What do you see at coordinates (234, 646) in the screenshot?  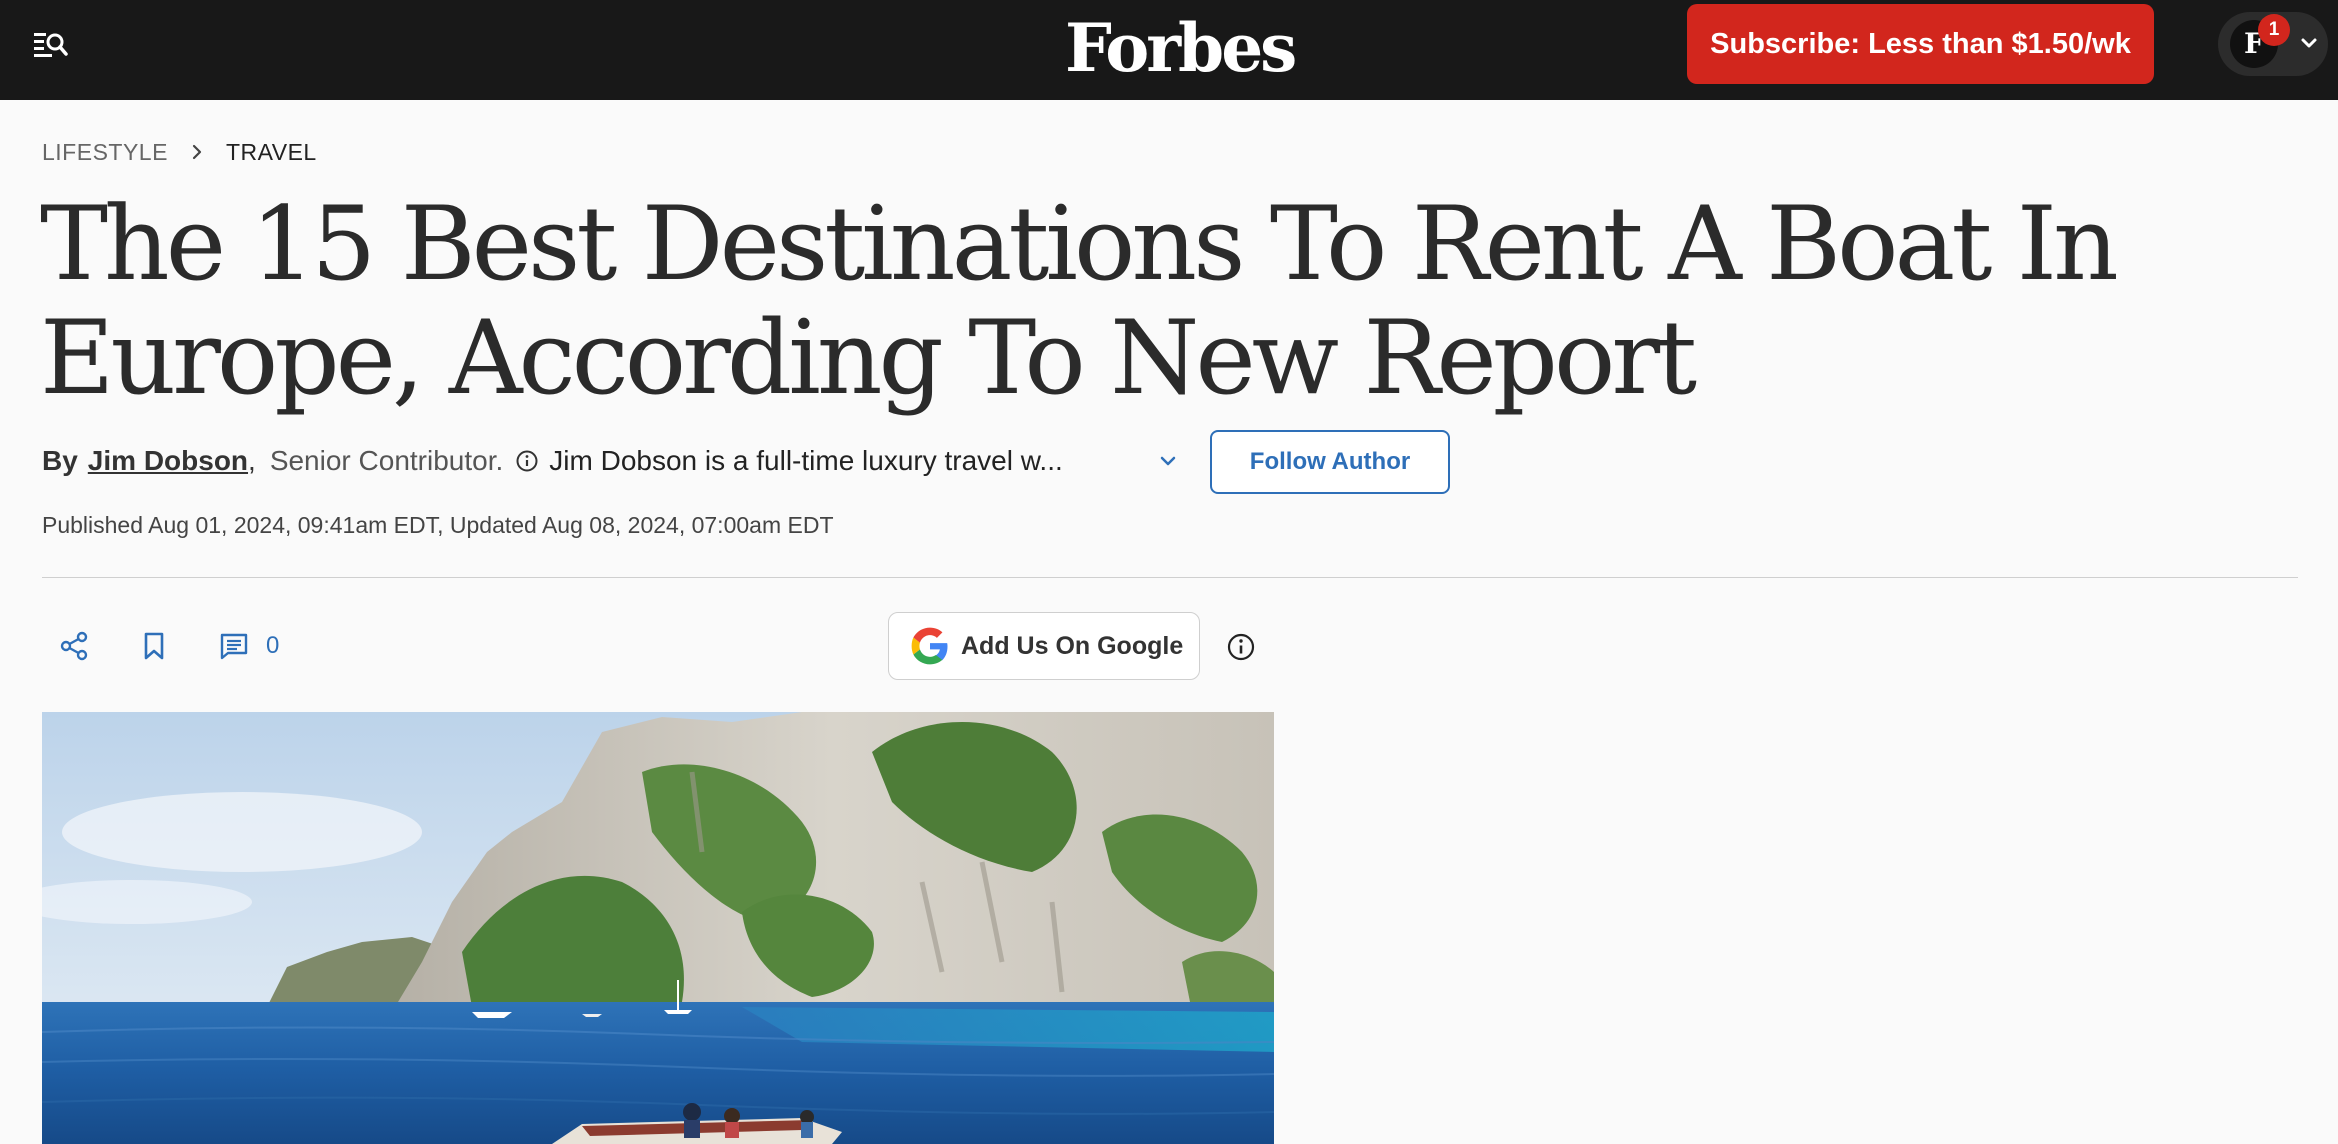 I see `comment-icon` at bounding box center [234, 646].